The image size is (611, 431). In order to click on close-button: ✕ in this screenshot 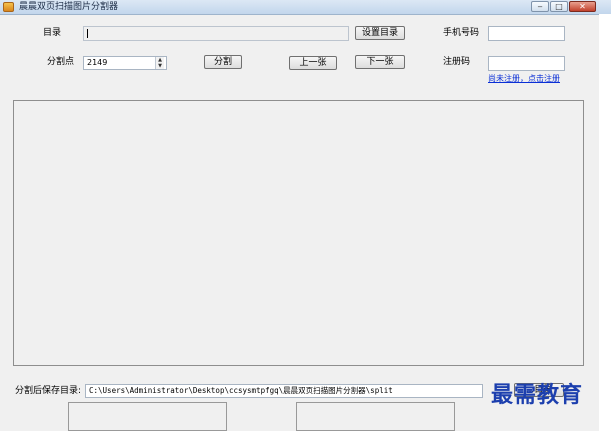, I will do `click(582, 6)`.